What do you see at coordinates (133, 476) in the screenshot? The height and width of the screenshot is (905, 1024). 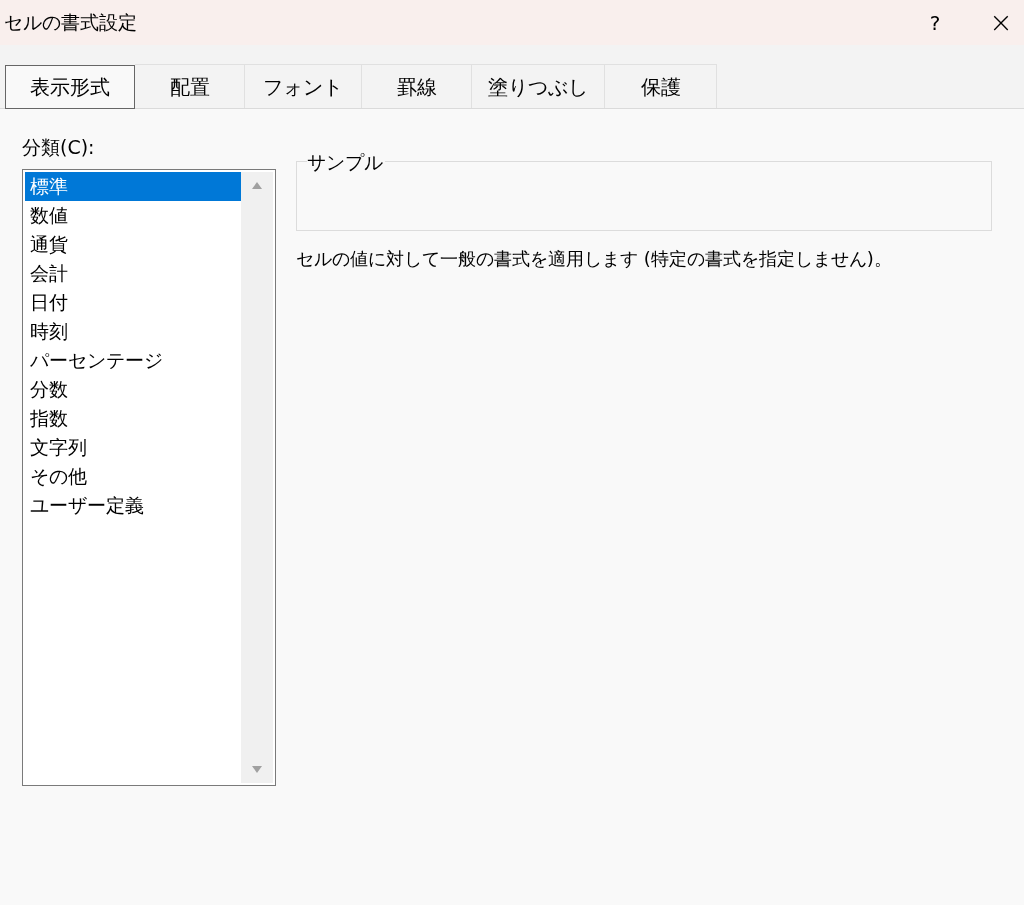 I see `list-item: その他` at bounding box center [133, 476].